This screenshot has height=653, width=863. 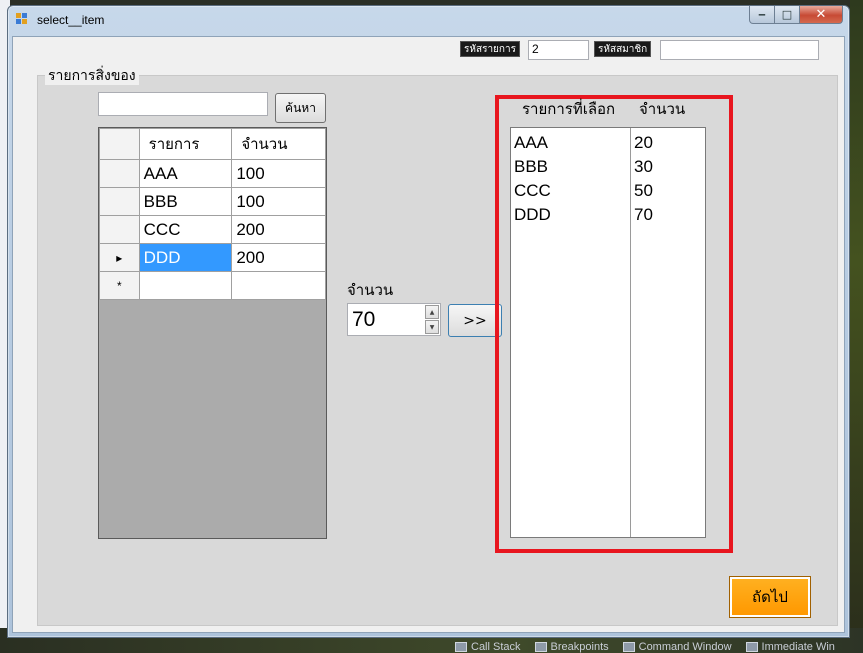 I want to click on table-row: CCC 200, so click(x=212, y=229).